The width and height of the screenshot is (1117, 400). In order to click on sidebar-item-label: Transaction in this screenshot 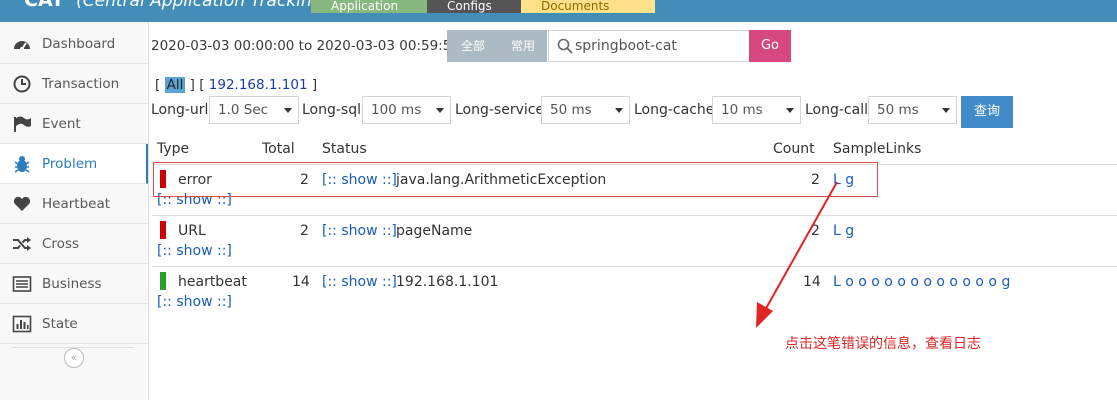, I will do `click(81, 84)`.